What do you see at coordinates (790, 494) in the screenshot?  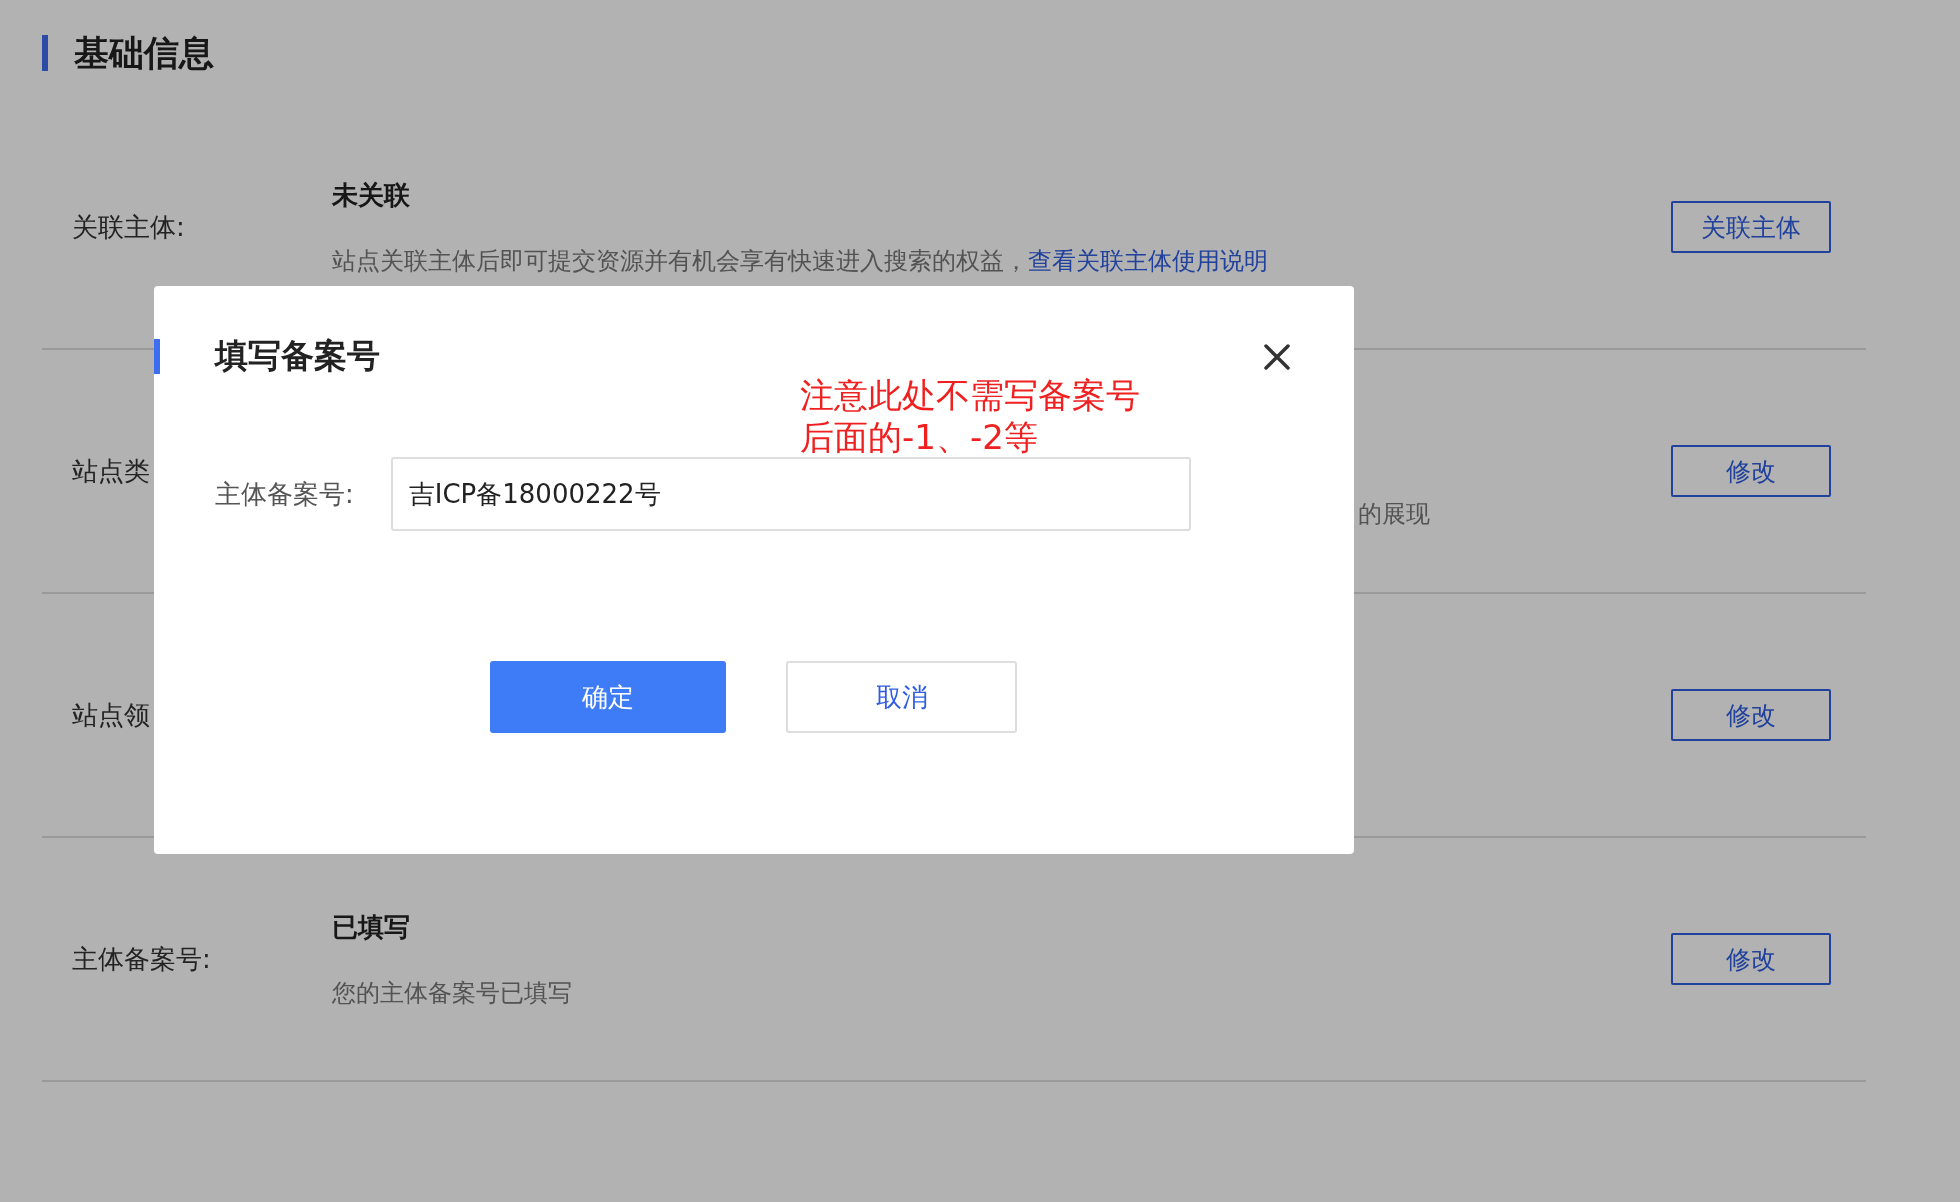 I see `record-number-input: 吉ICP备18000222号` at bounding box center [790, 494].